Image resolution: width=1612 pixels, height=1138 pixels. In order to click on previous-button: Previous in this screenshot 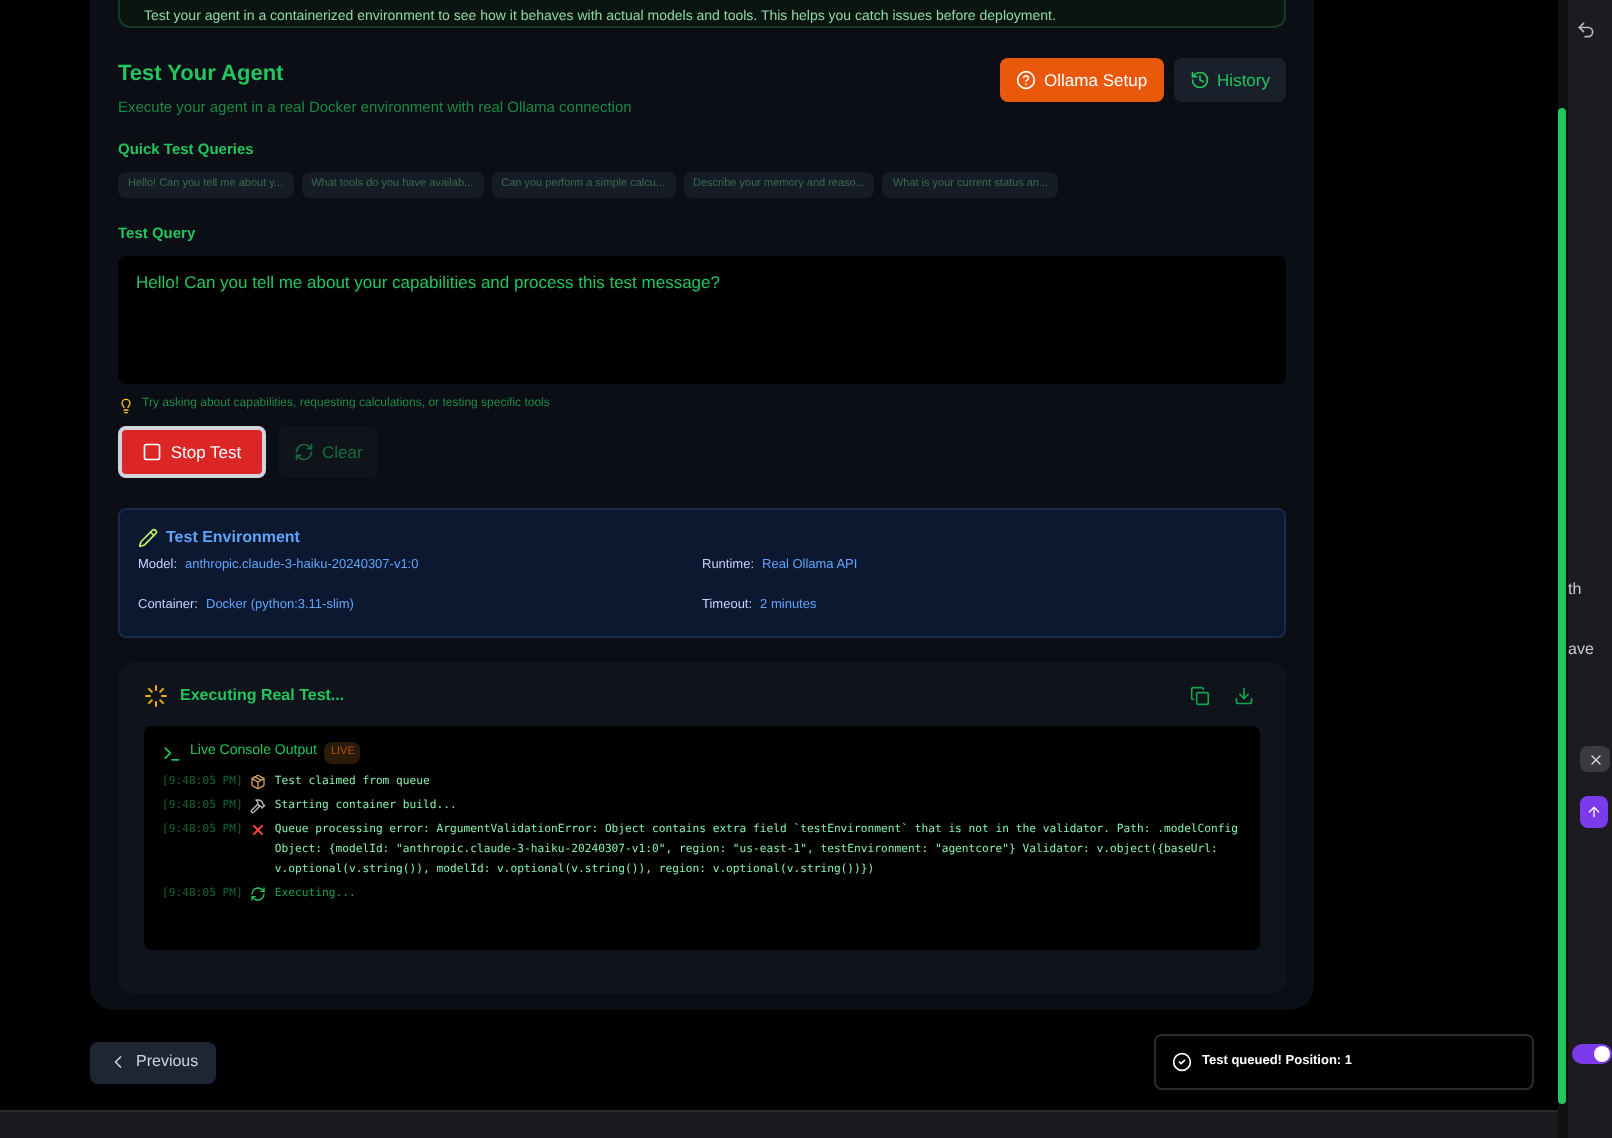, I will do `click(153, 1062)`.